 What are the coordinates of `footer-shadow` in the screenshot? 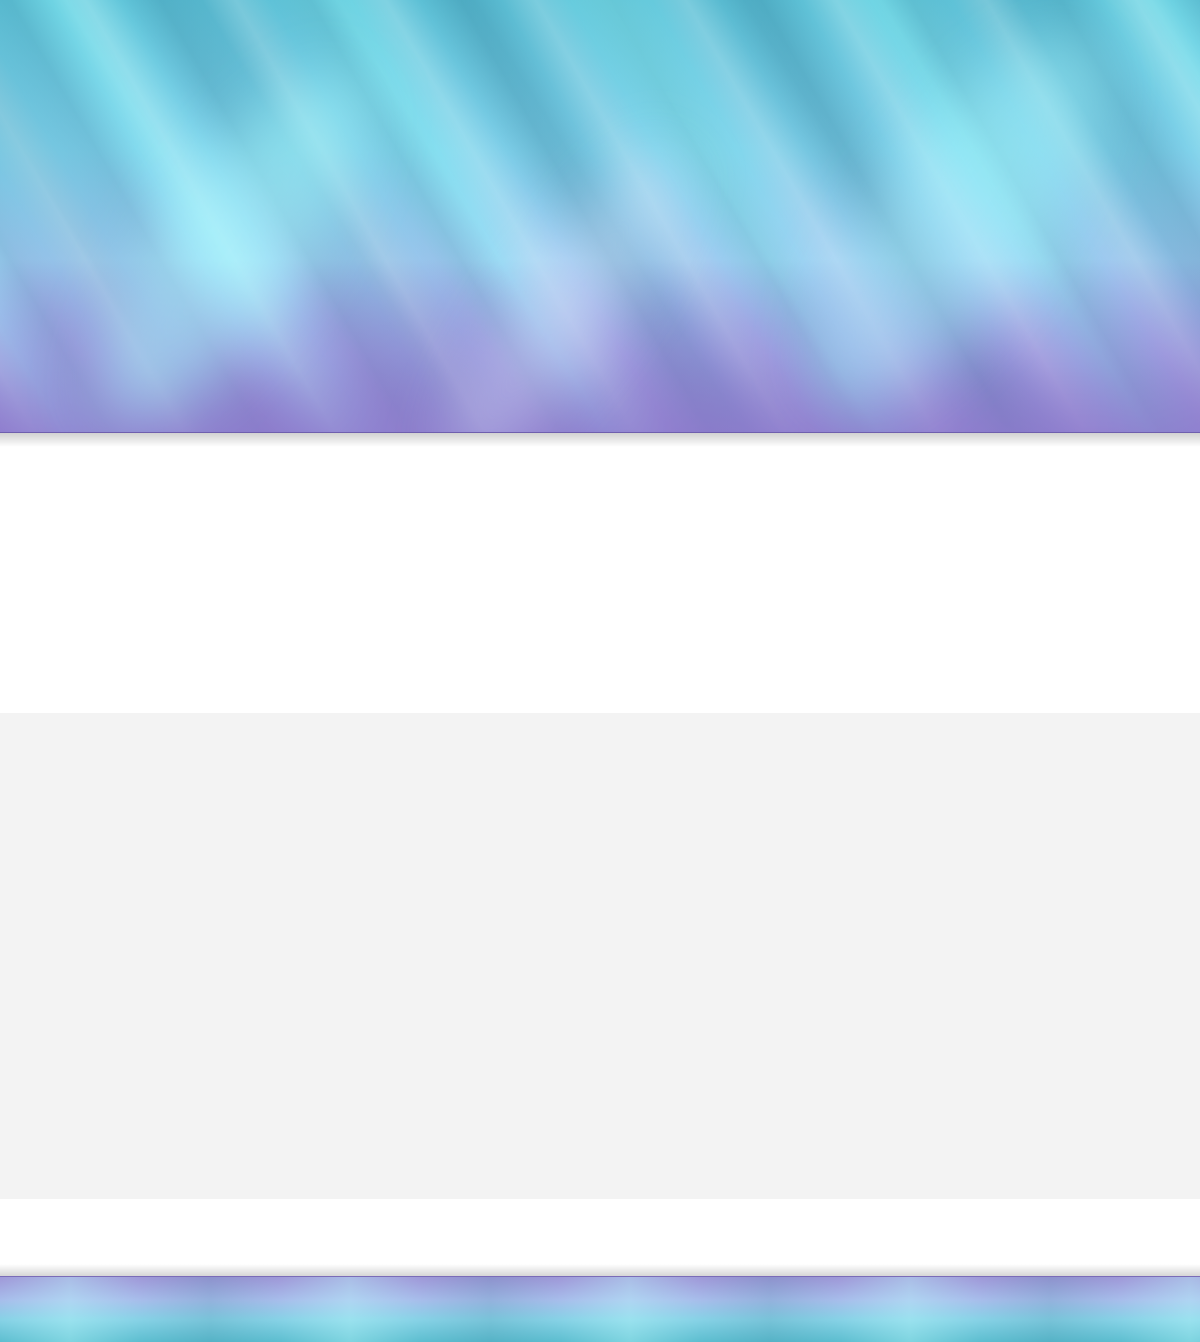 It's located at (600, 1270).